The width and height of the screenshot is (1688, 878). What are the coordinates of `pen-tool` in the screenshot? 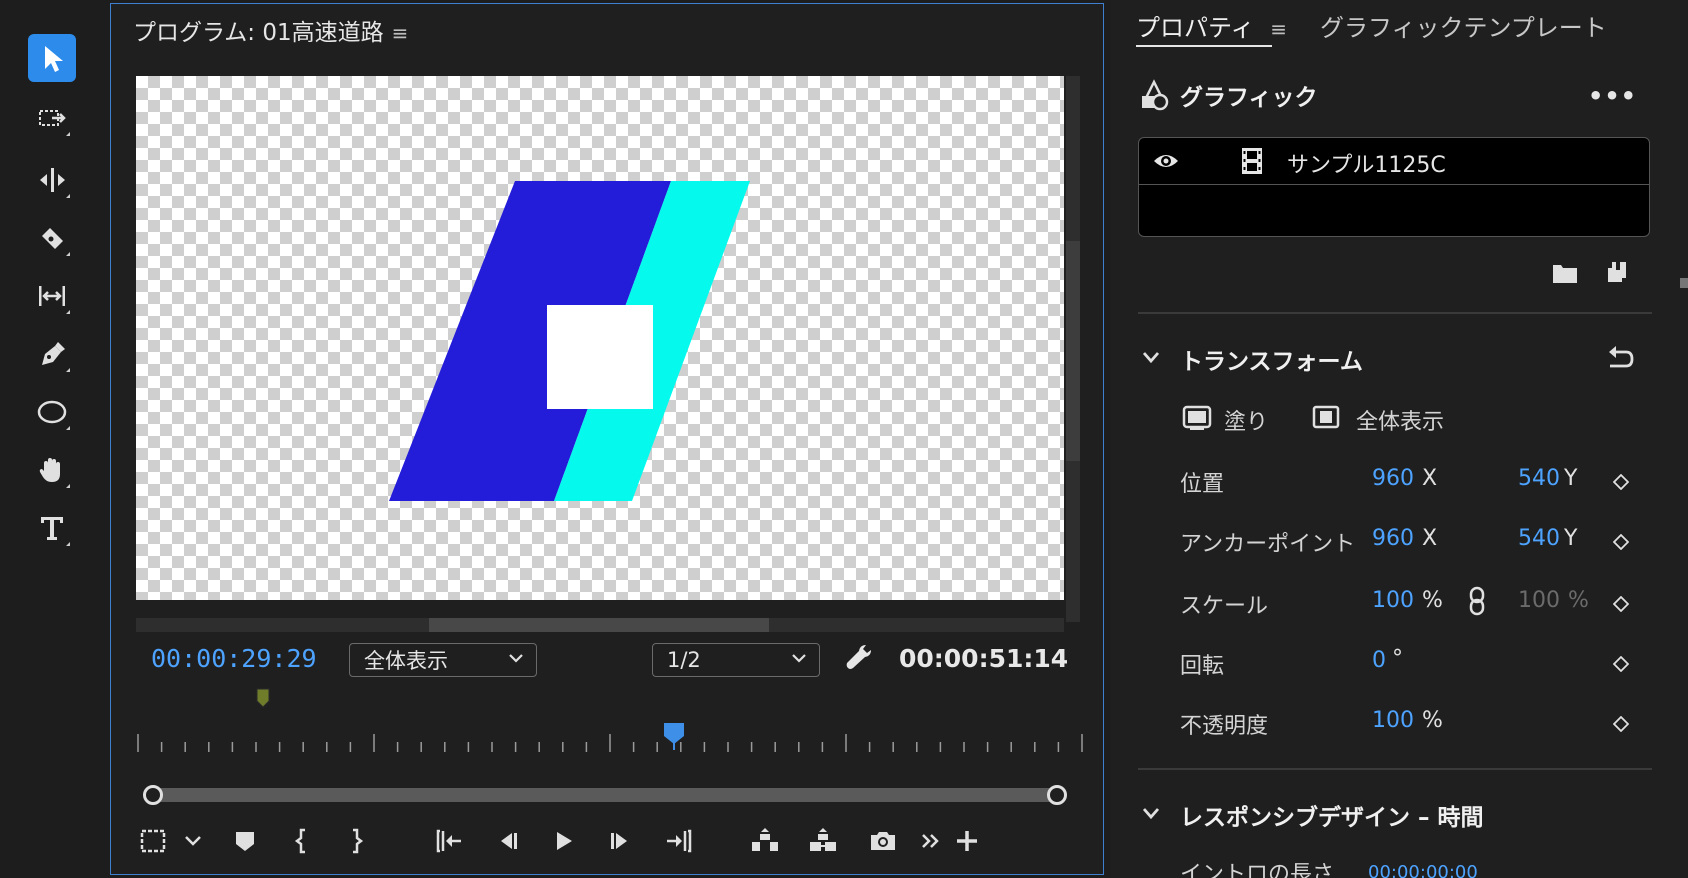 It's located at (52, 354).